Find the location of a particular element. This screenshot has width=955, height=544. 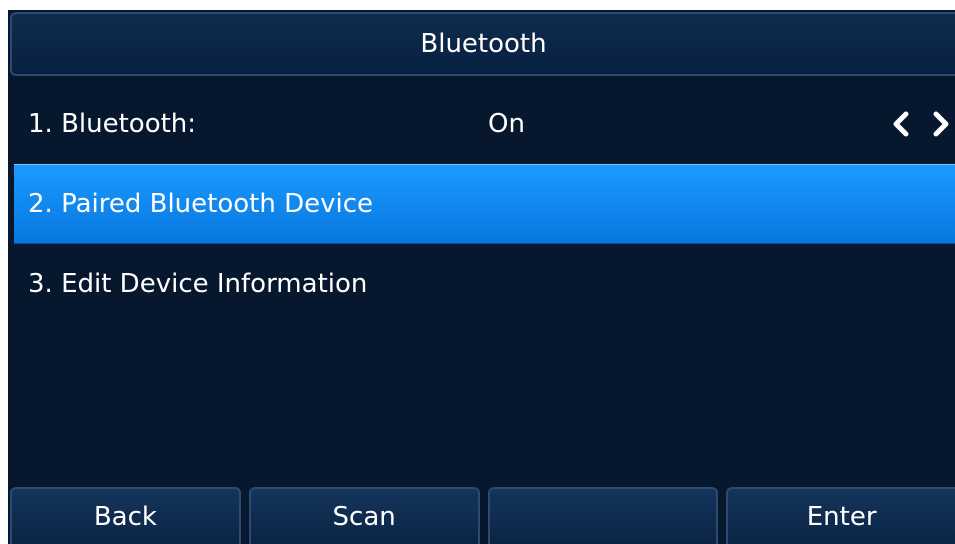

scan-button: Scan is located at coordinates (364, 515).